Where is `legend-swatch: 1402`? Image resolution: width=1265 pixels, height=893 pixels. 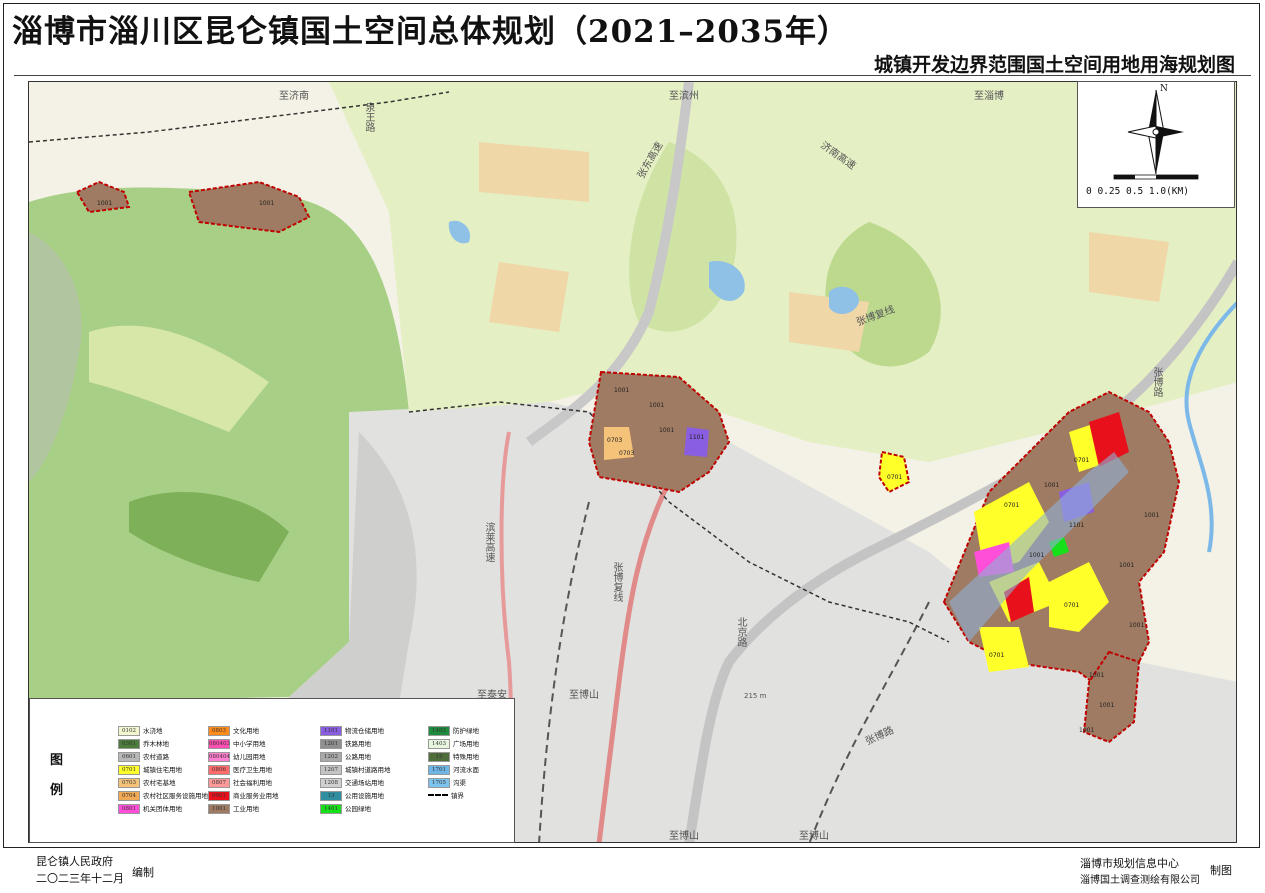
legend-swatch: 1402 is located at coordinates (439, 731).